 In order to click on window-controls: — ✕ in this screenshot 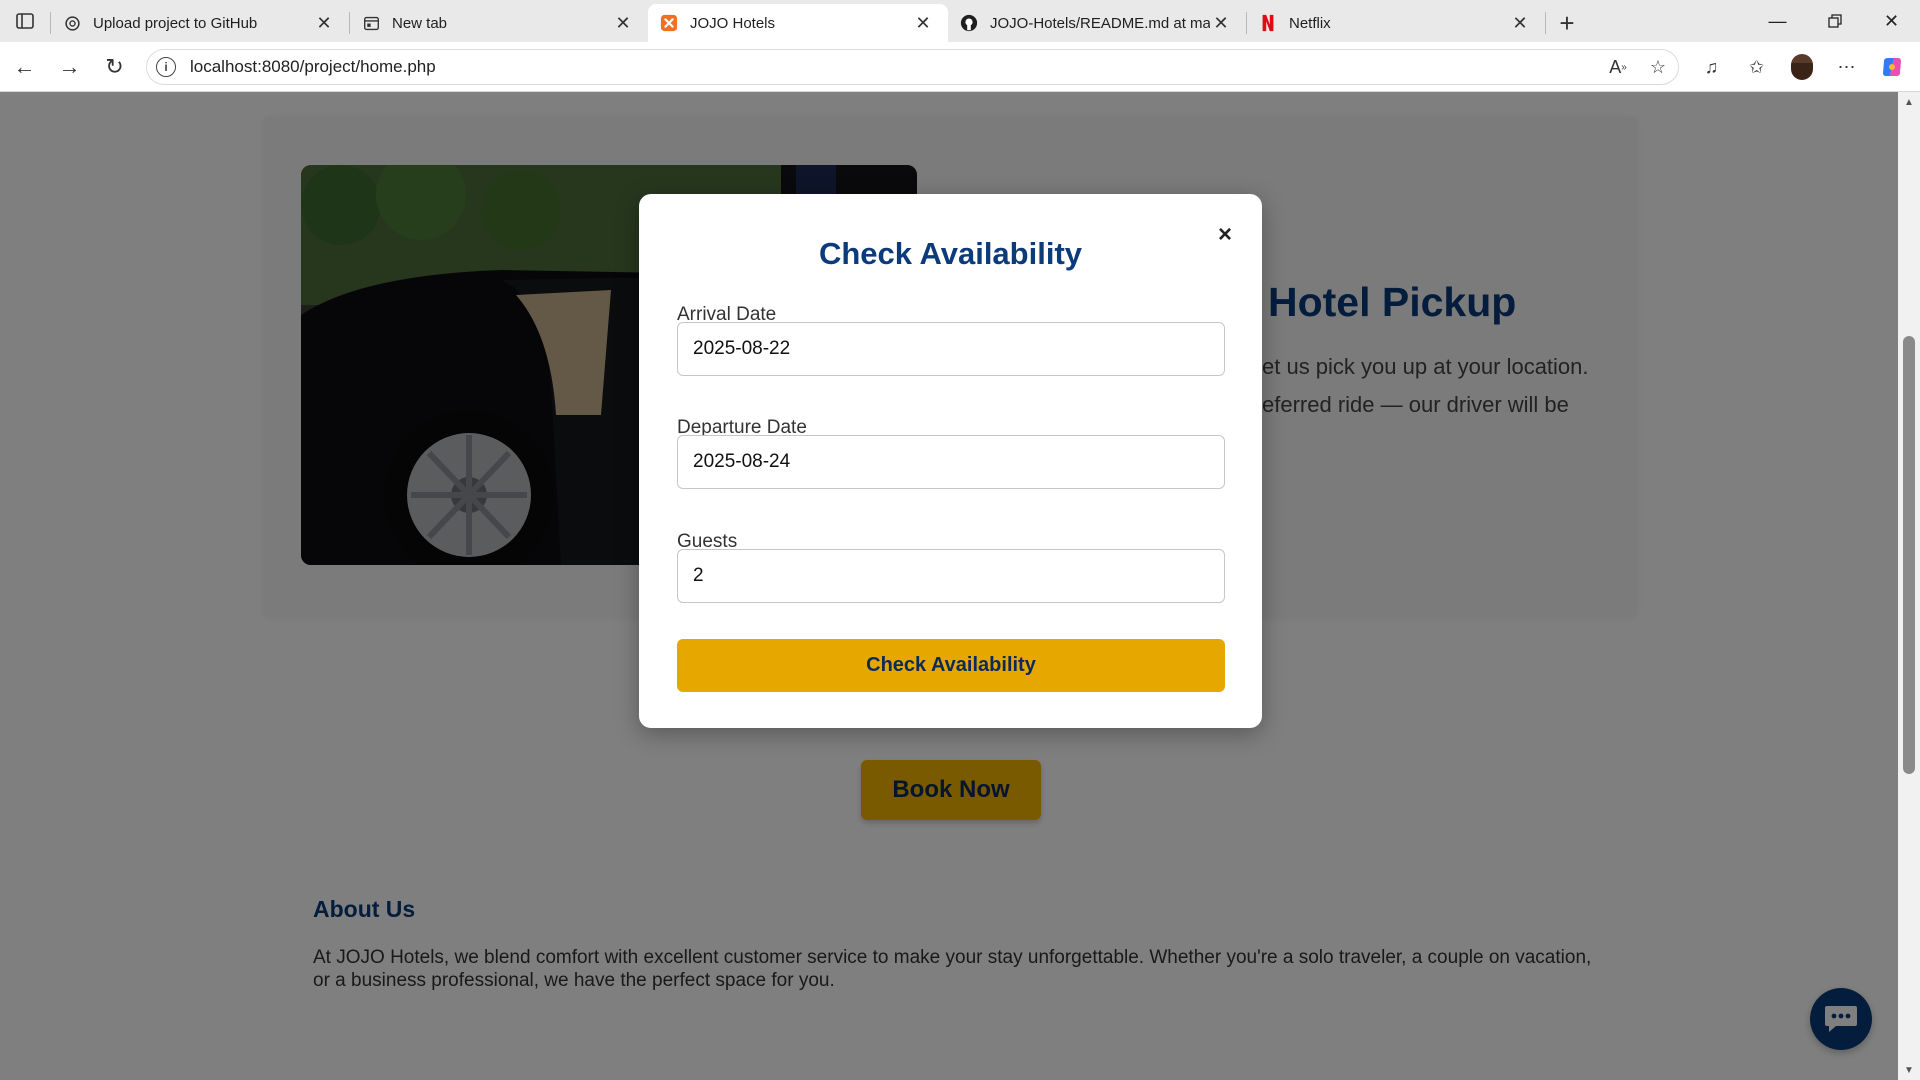, I will do `click(1834, 21)`.